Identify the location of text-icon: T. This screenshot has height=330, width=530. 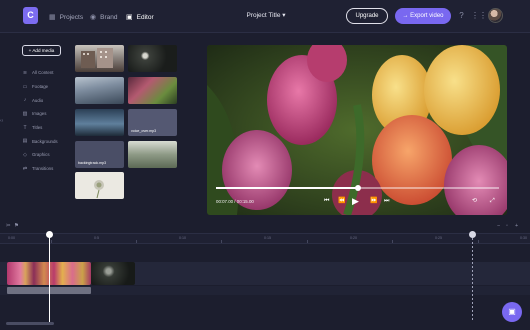
(25, 127).